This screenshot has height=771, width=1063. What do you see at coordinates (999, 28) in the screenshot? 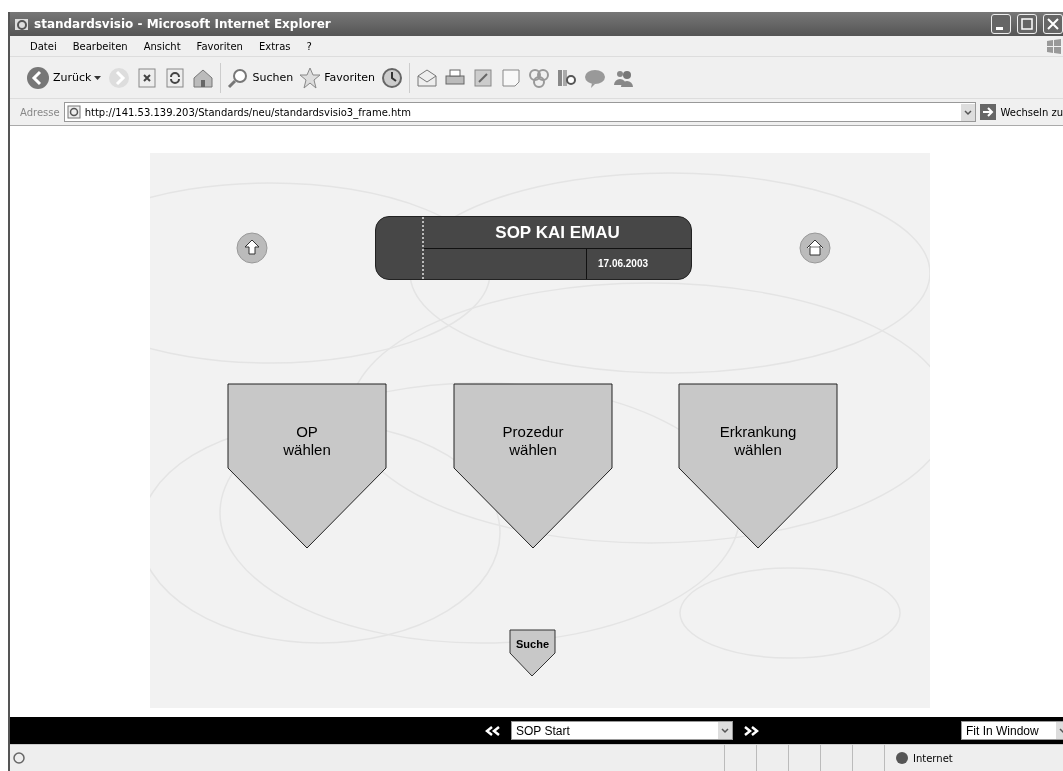
I see `minimize-icon` at bounding box center [999, 28].